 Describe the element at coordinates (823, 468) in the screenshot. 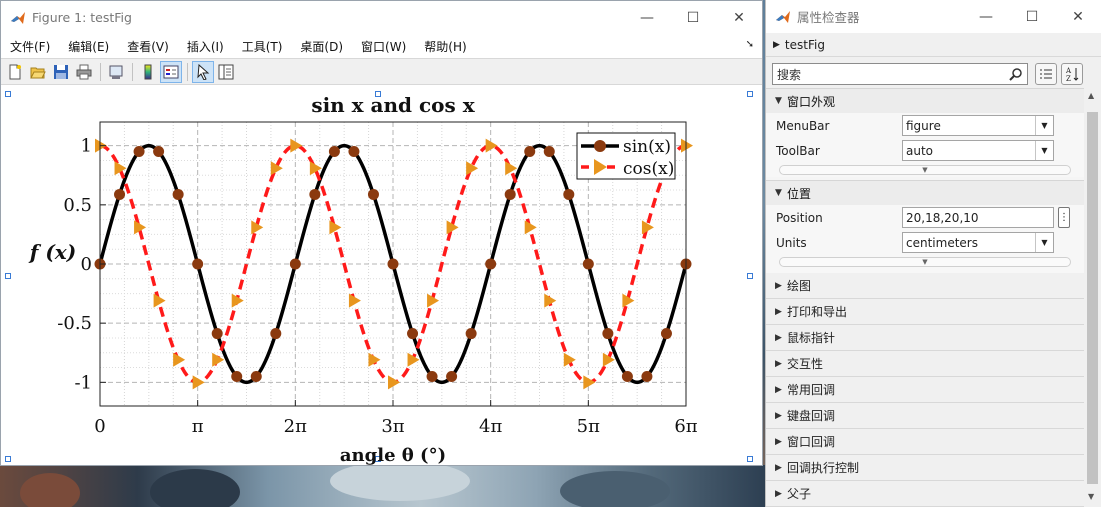

I see `section-label: 回调执行控制` at that location.